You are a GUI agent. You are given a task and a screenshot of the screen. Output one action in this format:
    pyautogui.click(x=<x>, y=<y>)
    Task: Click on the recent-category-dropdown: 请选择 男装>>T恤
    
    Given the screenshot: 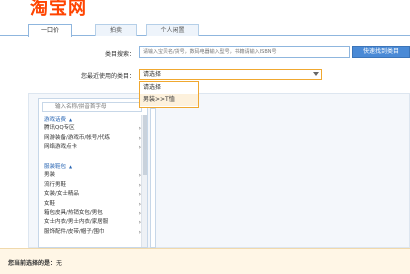 What is the action you would take?
    pyautogui.click(x=169, y=94)
    